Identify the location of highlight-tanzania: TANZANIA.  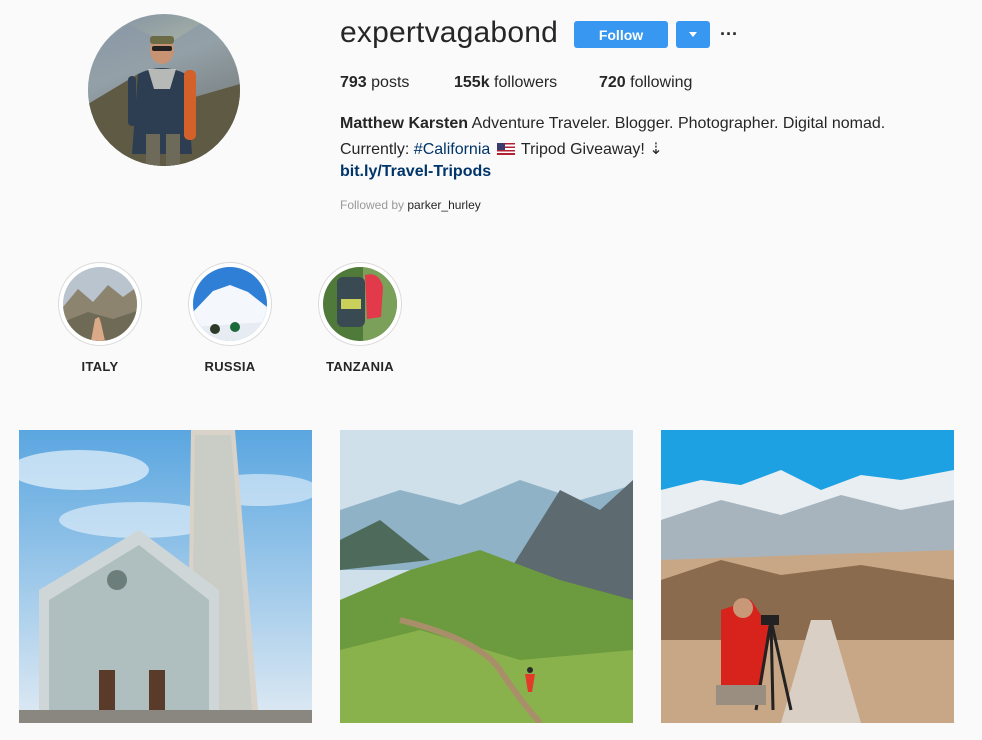
(360, 318).